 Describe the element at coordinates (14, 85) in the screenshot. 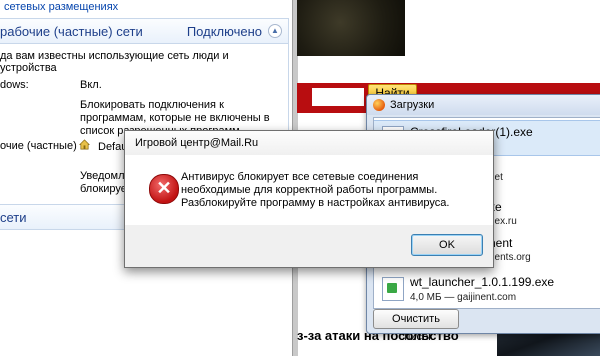

I see `firewall-state-label: dows:` at that location.